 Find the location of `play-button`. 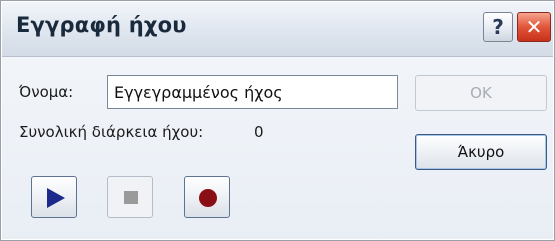

play-button is located at coordinates (54, 197).